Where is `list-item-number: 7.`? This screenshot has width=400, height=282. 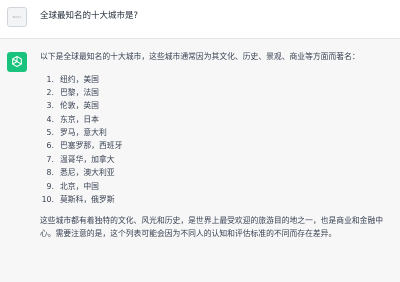
list-item-number: 7. is located at coordinates (50, 159).